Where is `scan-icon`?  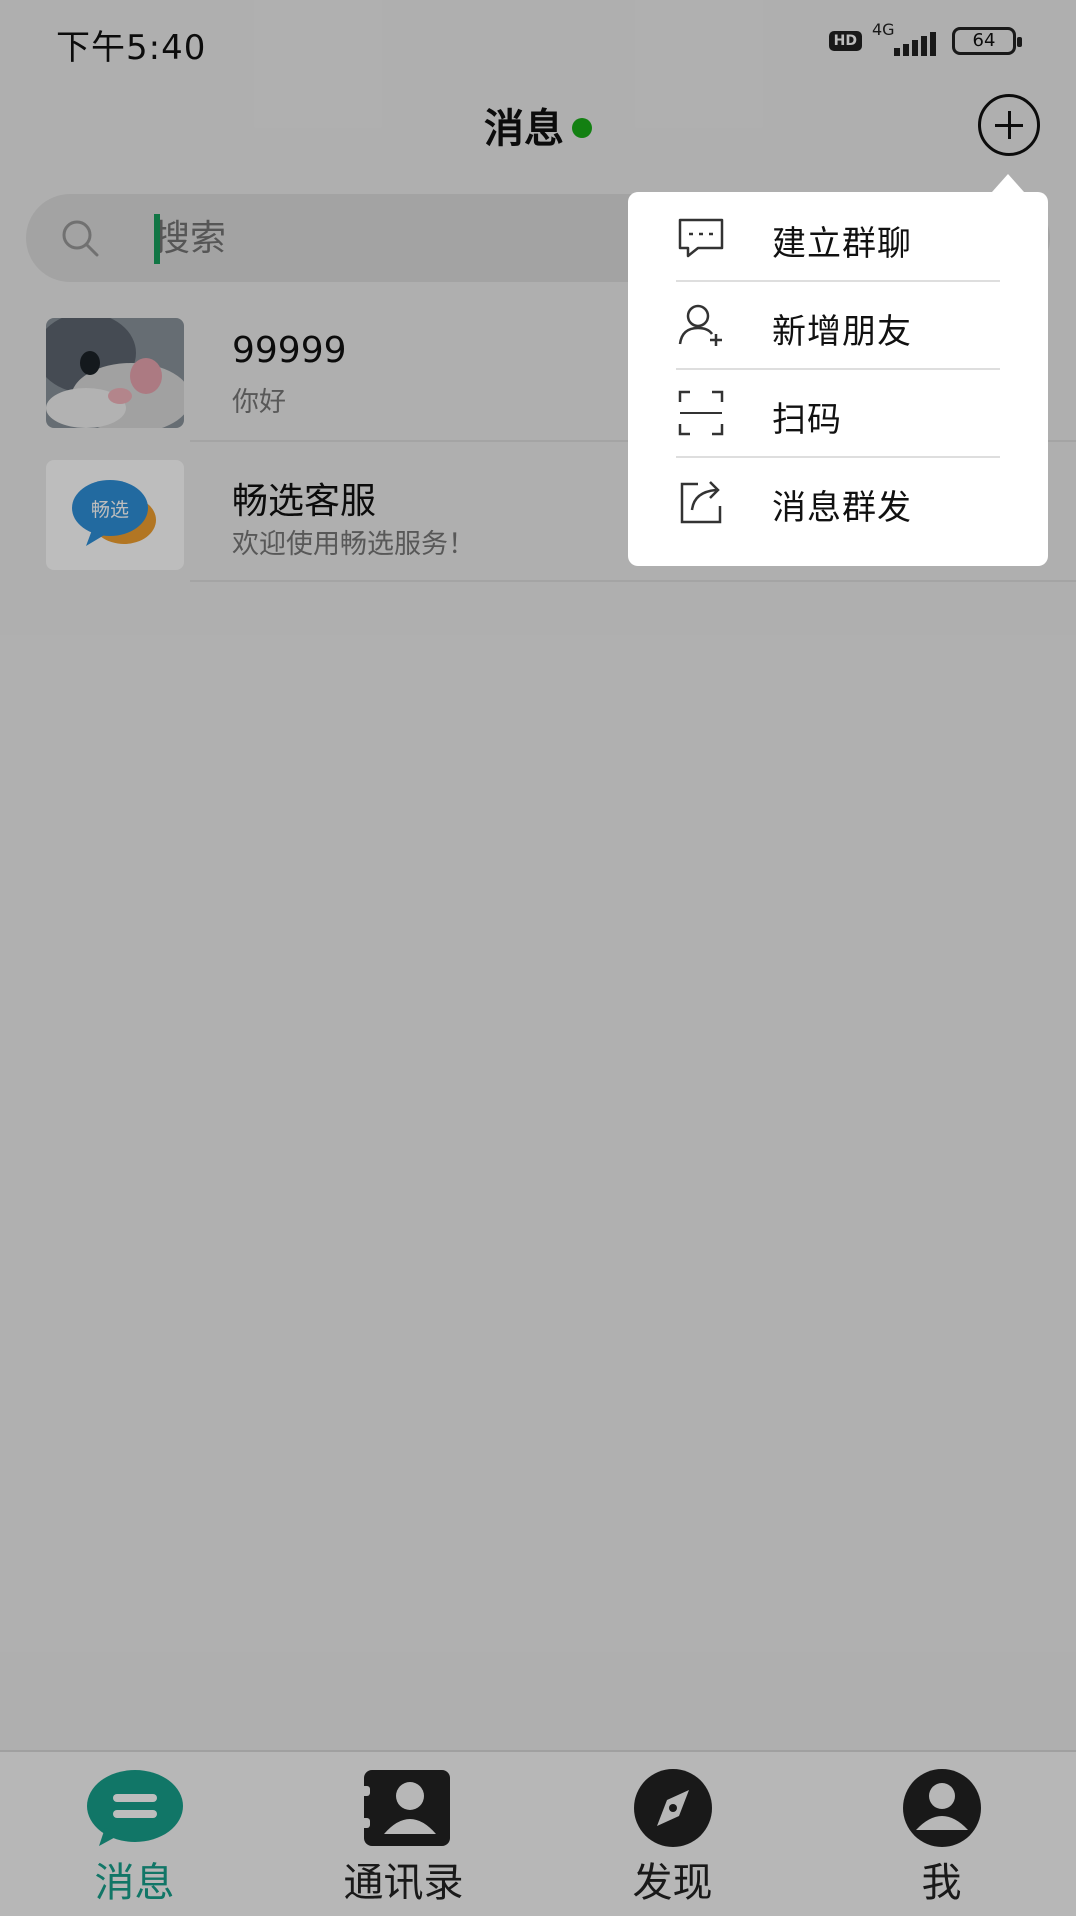
scan-icon is located at coordinates (701, 413).